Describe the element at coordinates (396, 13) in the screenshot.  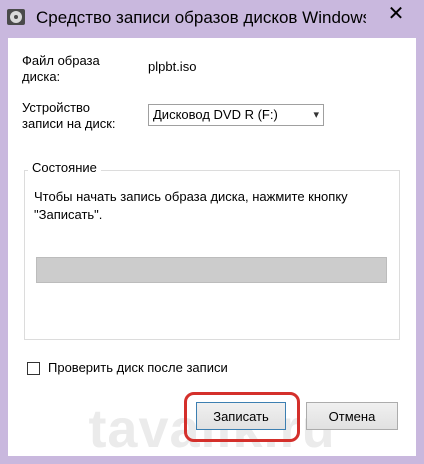
I see `close-icon: ✕` at that location.